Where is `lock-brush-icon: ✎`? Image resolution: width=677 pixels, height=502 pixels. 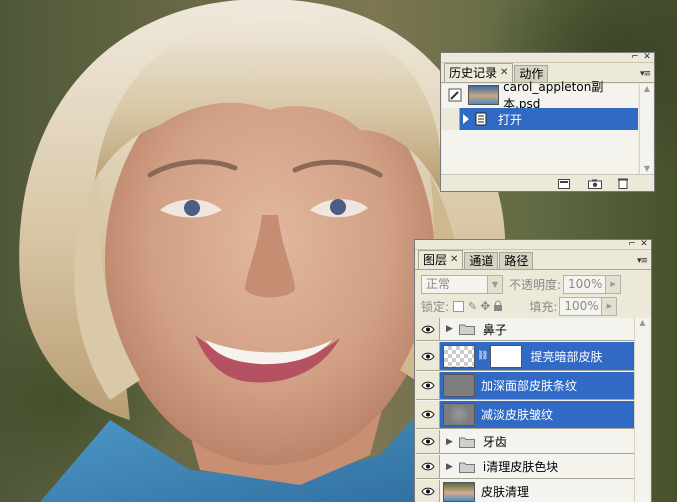
lock-brush-icon: ✎ is located at coordinates (472, 306).